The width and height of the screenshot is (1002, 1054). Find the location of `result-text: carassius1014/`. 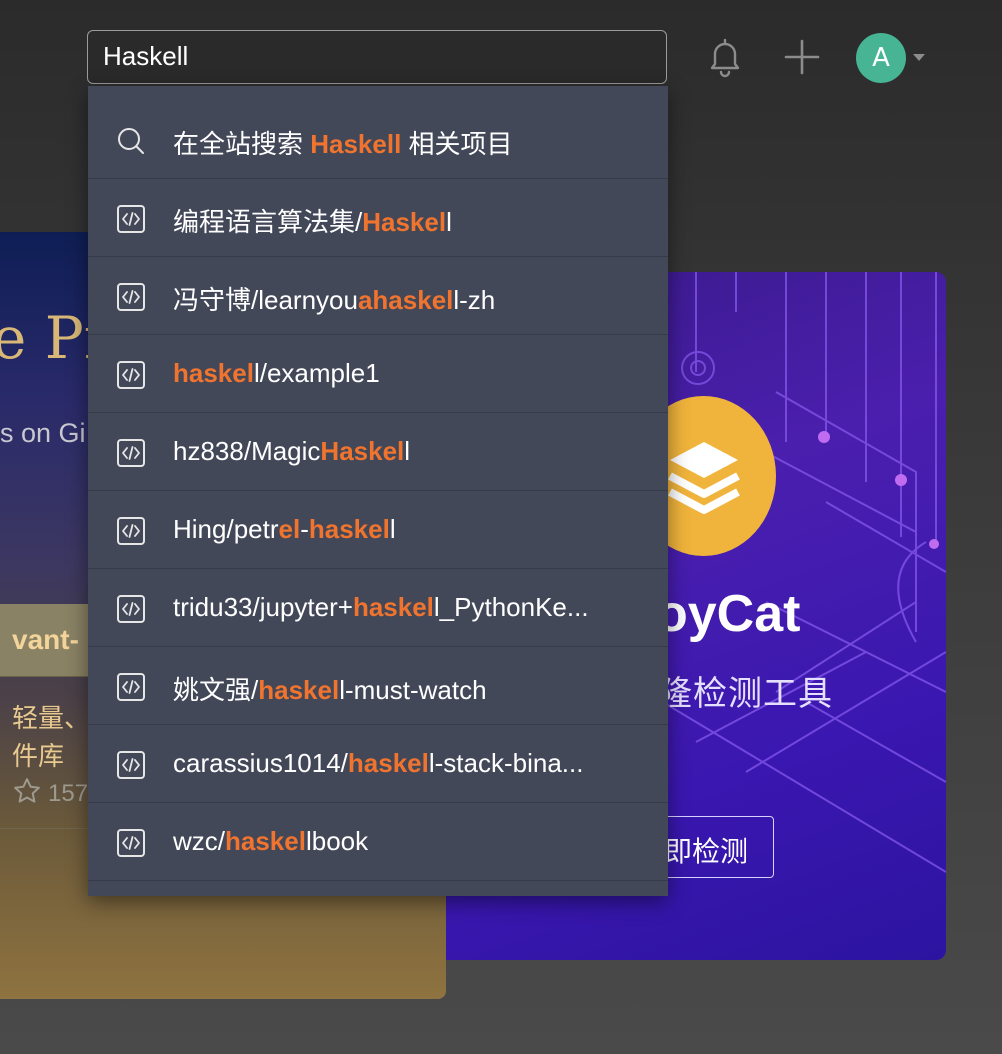

result-text: carassius1014/ is located at coordinates (260, 763).